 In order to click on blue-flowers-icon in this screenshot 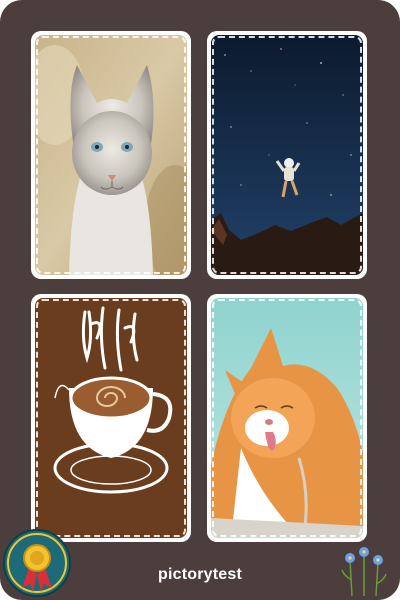, I will do `click(364, 568)`.